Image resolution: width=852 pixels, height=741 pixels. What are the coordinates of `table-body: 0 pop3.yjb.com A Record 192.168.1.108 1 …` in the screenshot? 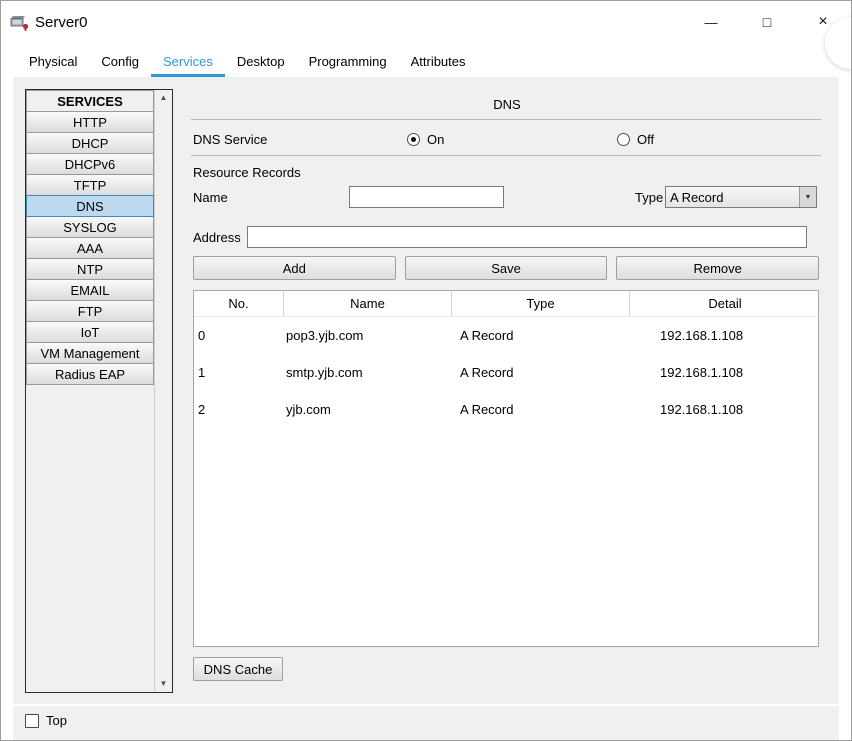 It's located at (506, 372).